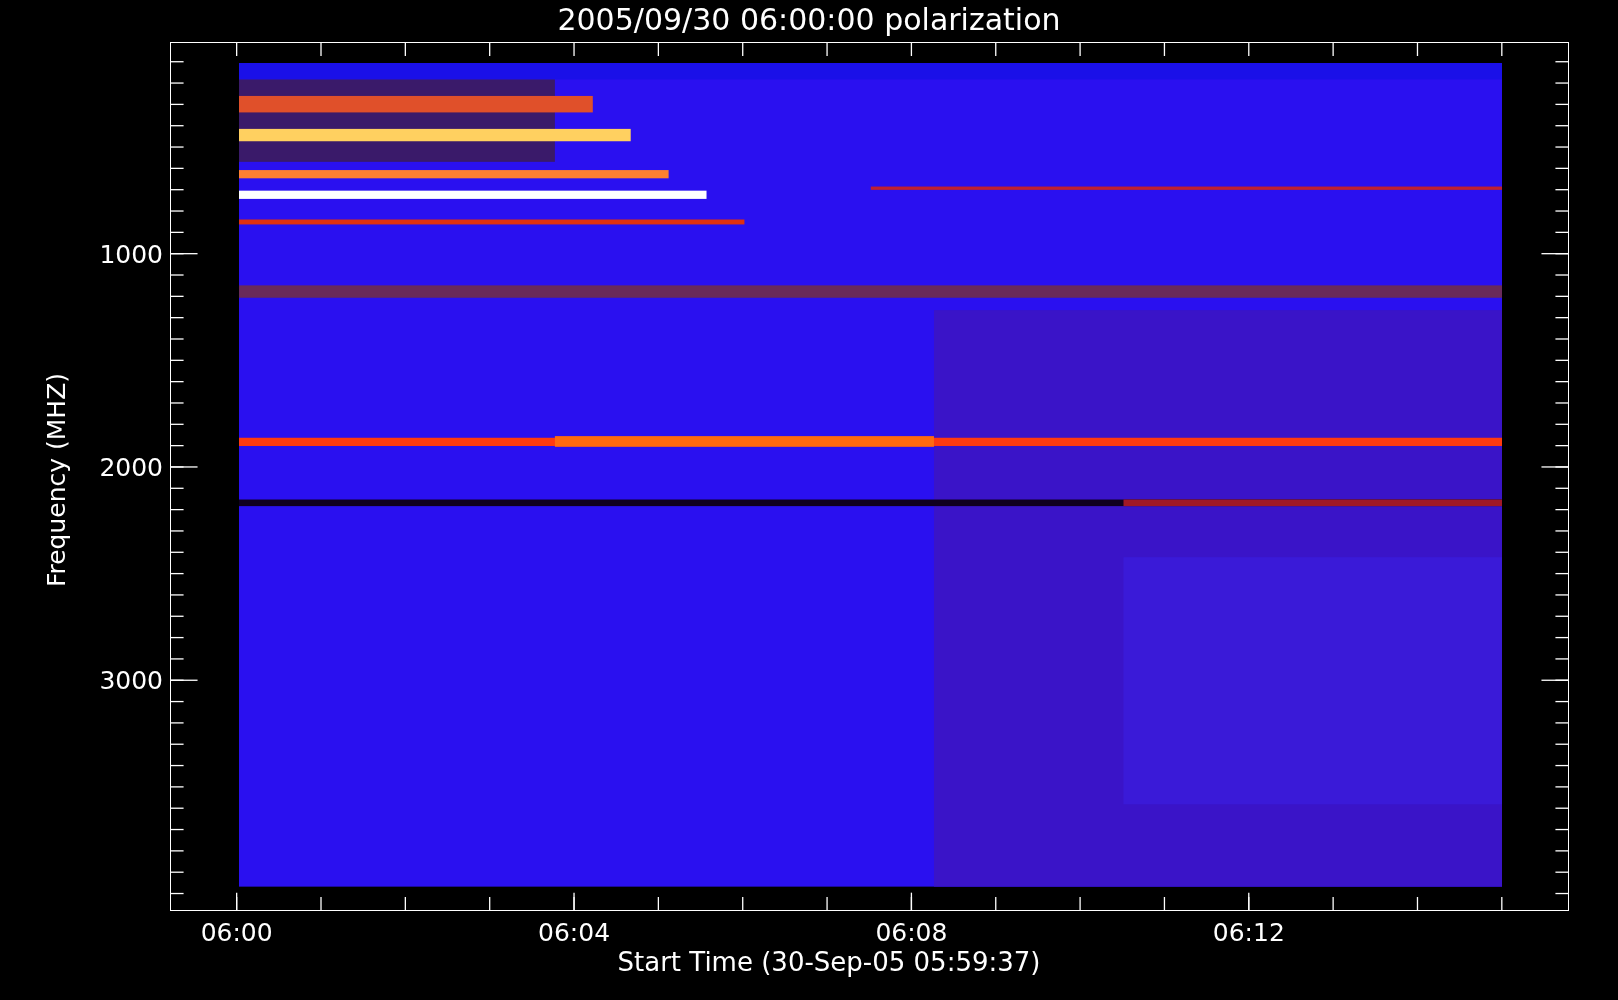  I want to click on x-tick-label: 06:12, so click(1248, 932).